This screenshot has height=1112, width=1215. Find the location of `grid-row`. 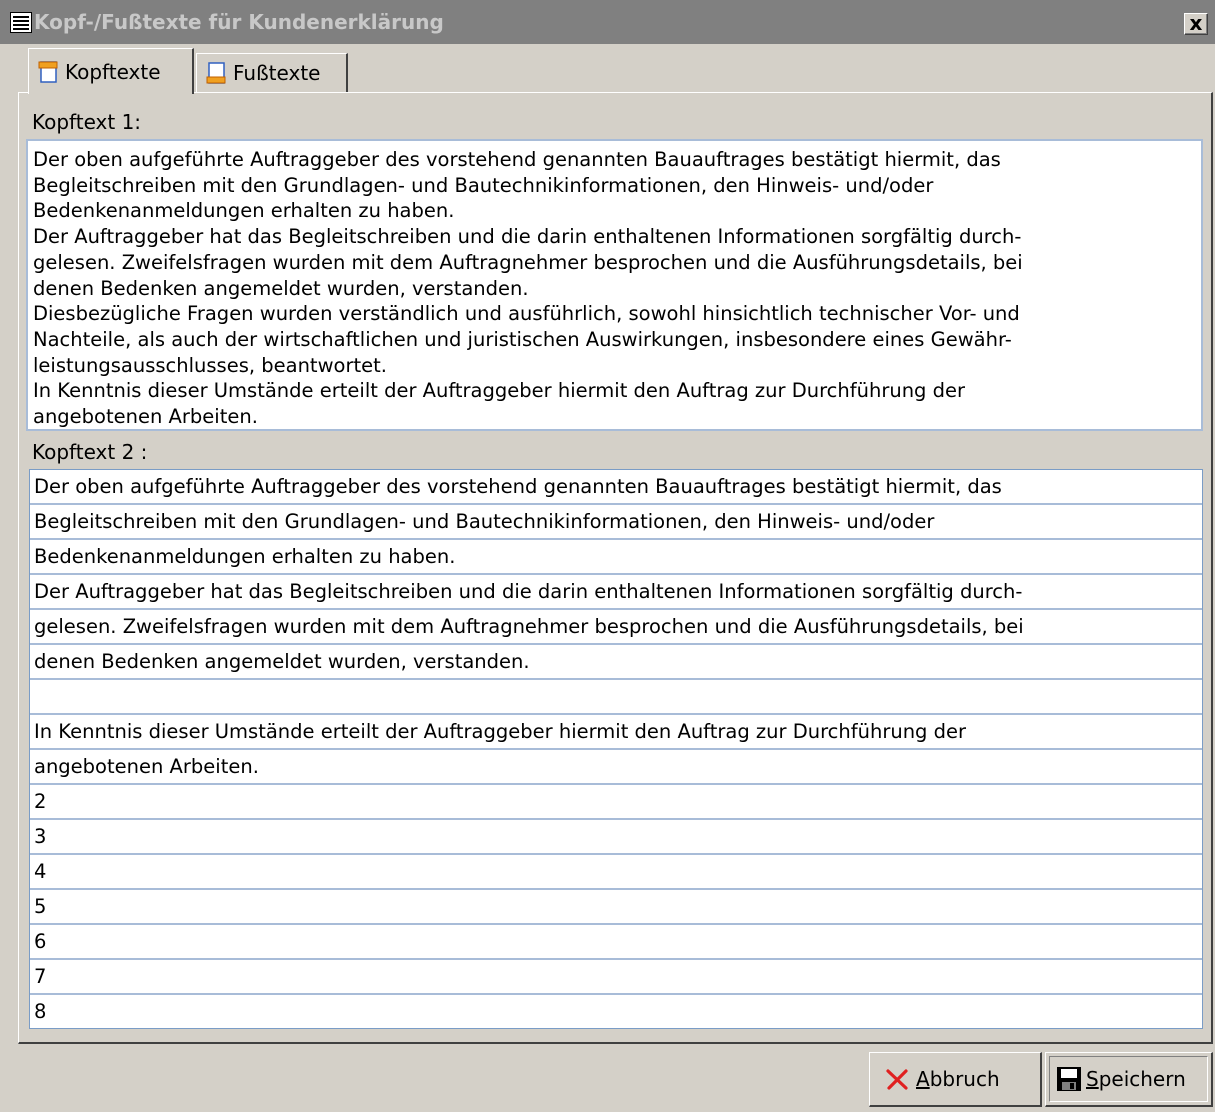

grid-row is located at coordinates (616, 697).